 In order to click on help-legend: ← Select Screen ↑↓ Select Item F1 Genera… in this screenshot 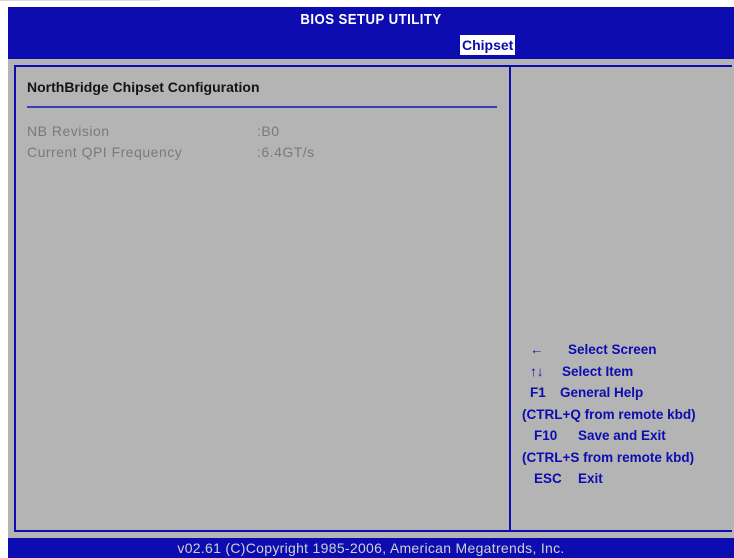, I will do `click(627, 414)`.